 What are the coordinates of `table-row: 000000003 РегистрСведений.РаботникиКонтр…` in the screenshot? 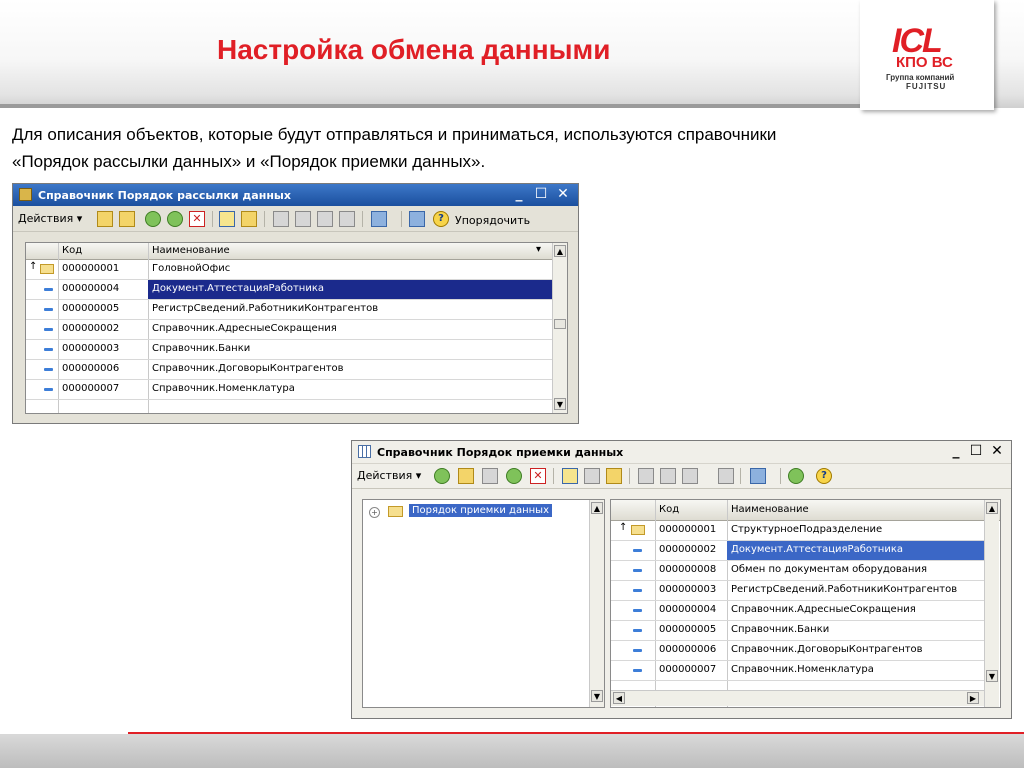 It's located at (797, 591).